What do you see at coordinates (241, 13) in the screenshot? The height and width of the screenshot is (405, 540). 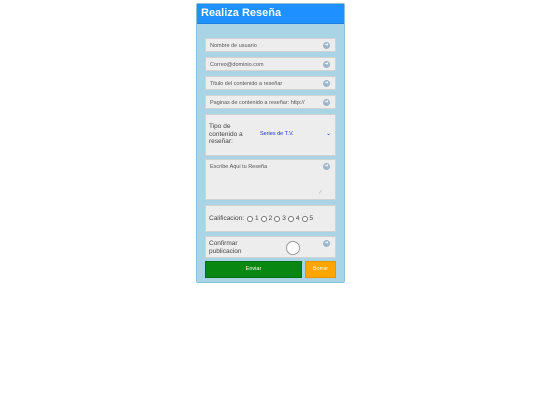 I see `form-title: Realiza Reseña` at bounding box center [241, 13].